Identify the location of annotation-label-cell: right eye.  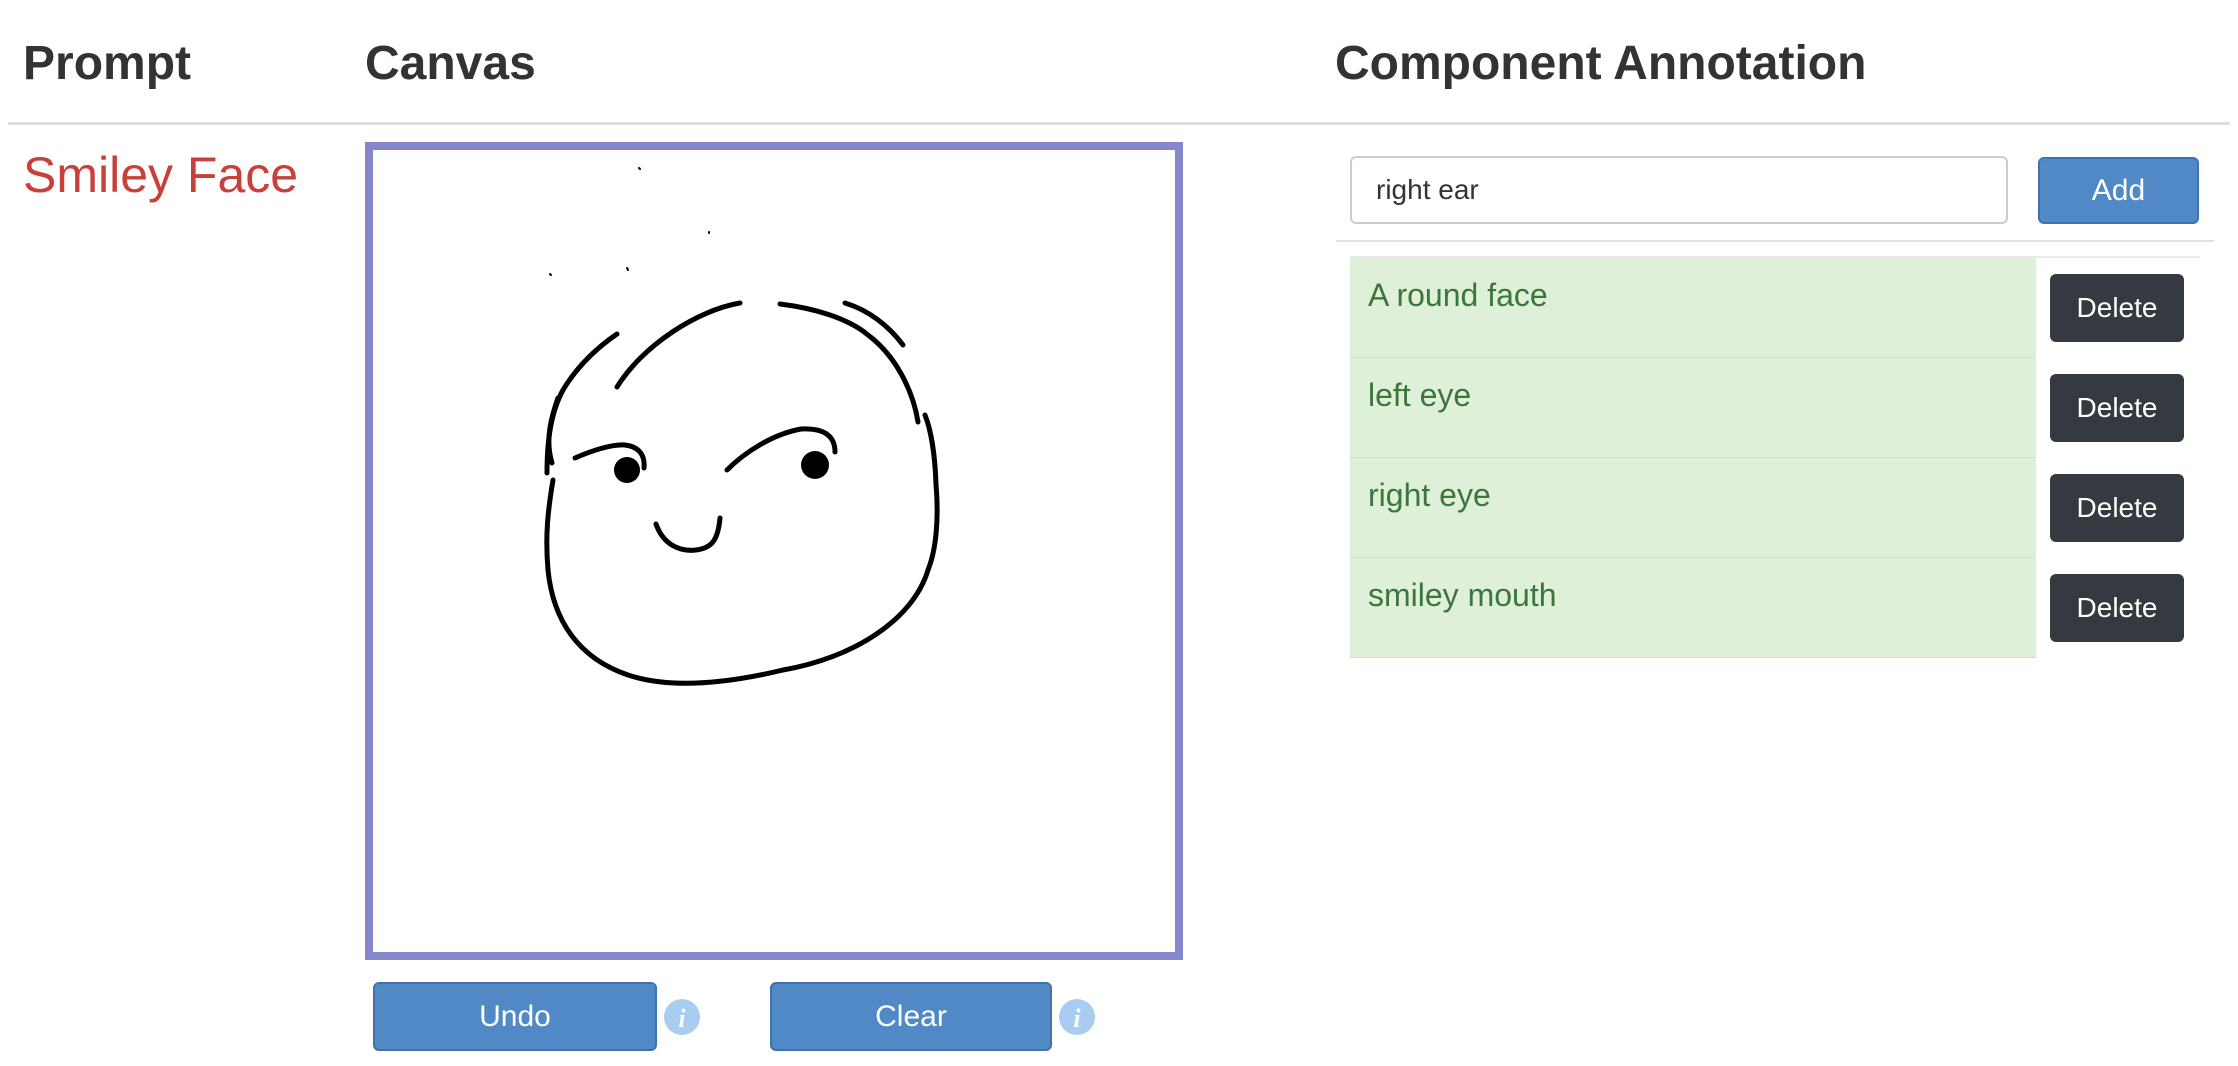
(1693, 508).